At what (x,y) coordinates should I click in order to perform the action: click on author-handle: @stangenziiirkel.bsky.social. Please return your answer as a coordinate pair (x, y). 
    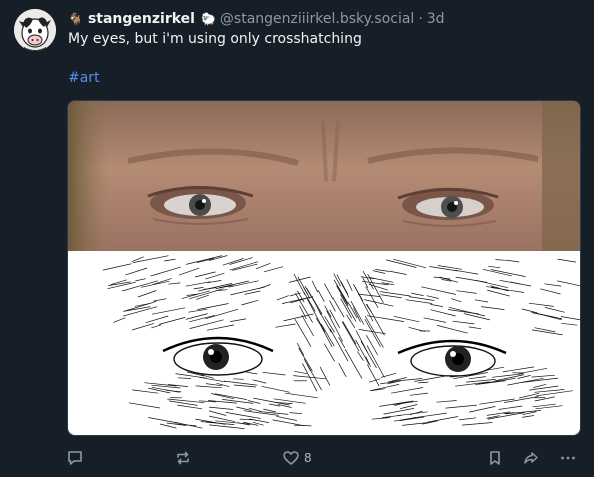
    Looking at the image, I should click on (317, 19).